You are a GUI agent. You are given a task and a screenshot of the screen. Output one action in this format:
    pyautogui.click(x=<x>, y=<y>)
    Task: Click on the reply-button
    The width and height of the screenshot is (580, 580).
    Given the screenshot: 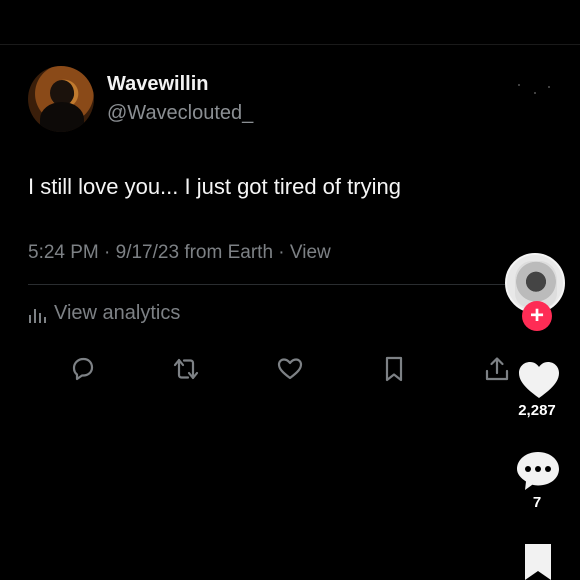 What is the action you would take?
    pyautogui.click(x=83, y=369)
    